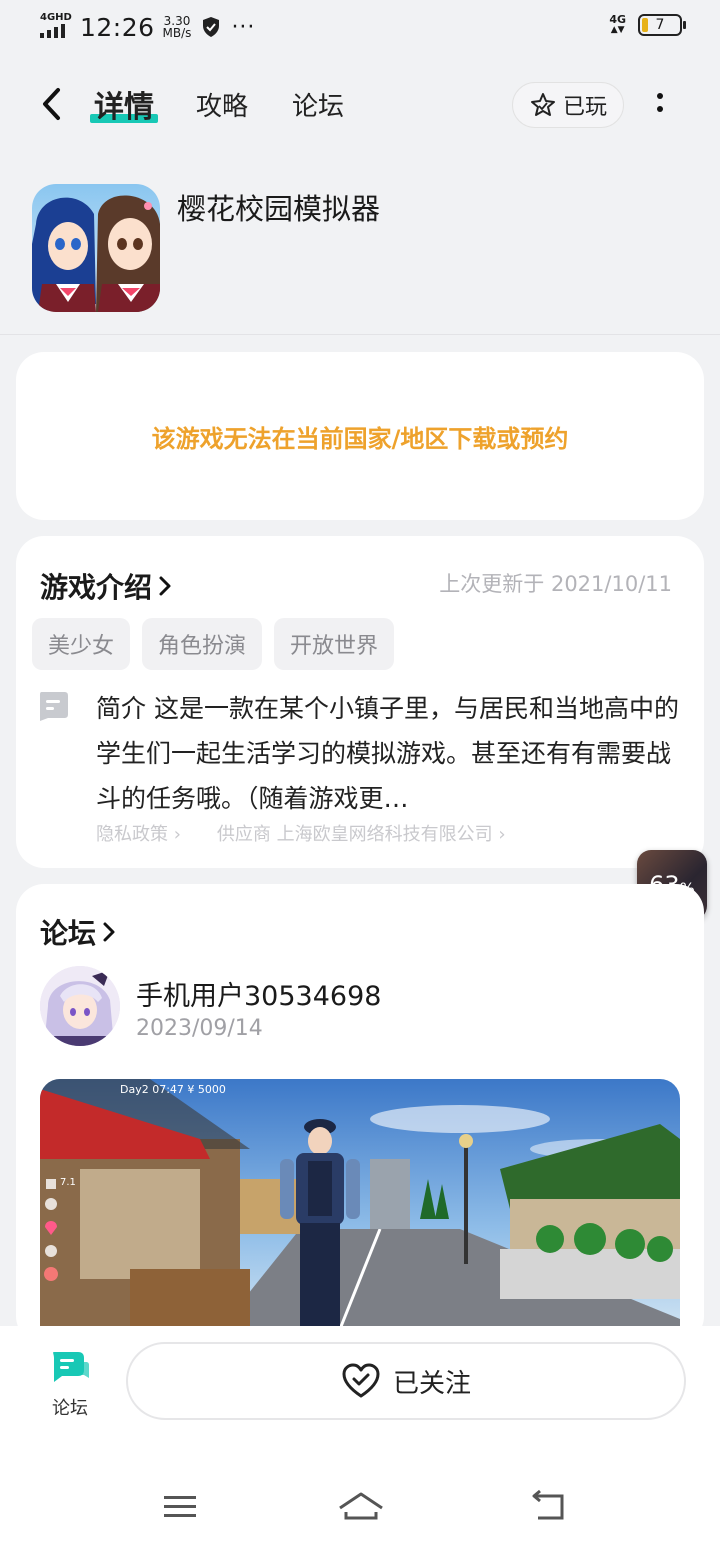 This screenshot has height=1544, width=720. What do you see at coordinates (54, 706) in the screenshot?
I see `description-icon` at bounding box center [54, 706].